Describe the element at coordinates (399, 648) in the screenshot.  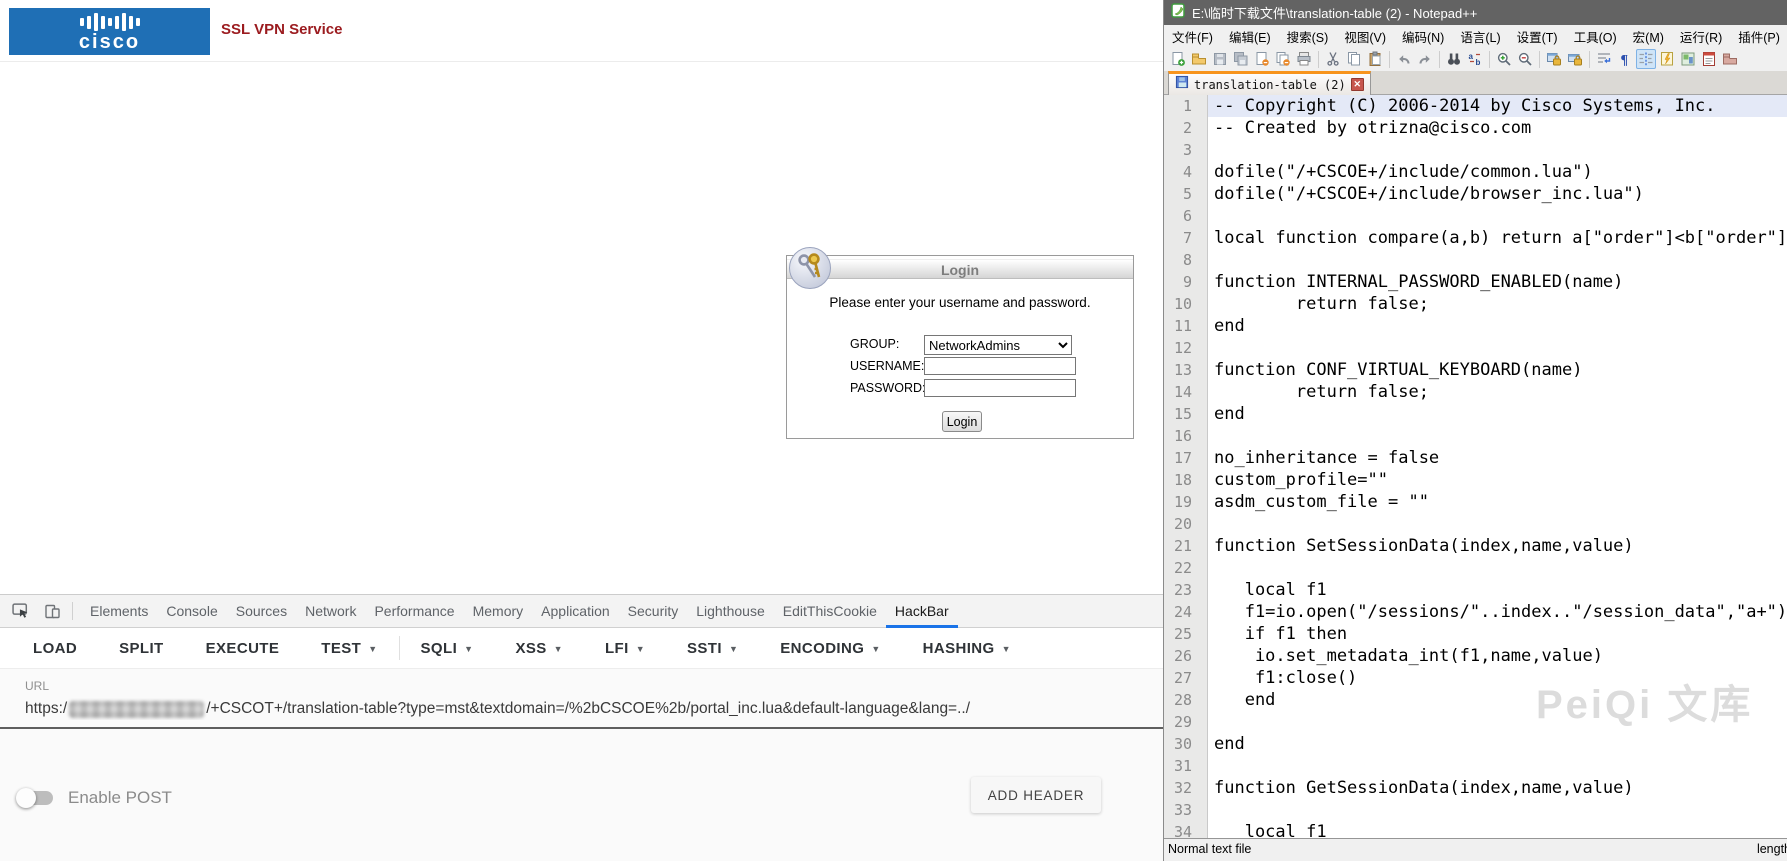
I see `divider` at that location.